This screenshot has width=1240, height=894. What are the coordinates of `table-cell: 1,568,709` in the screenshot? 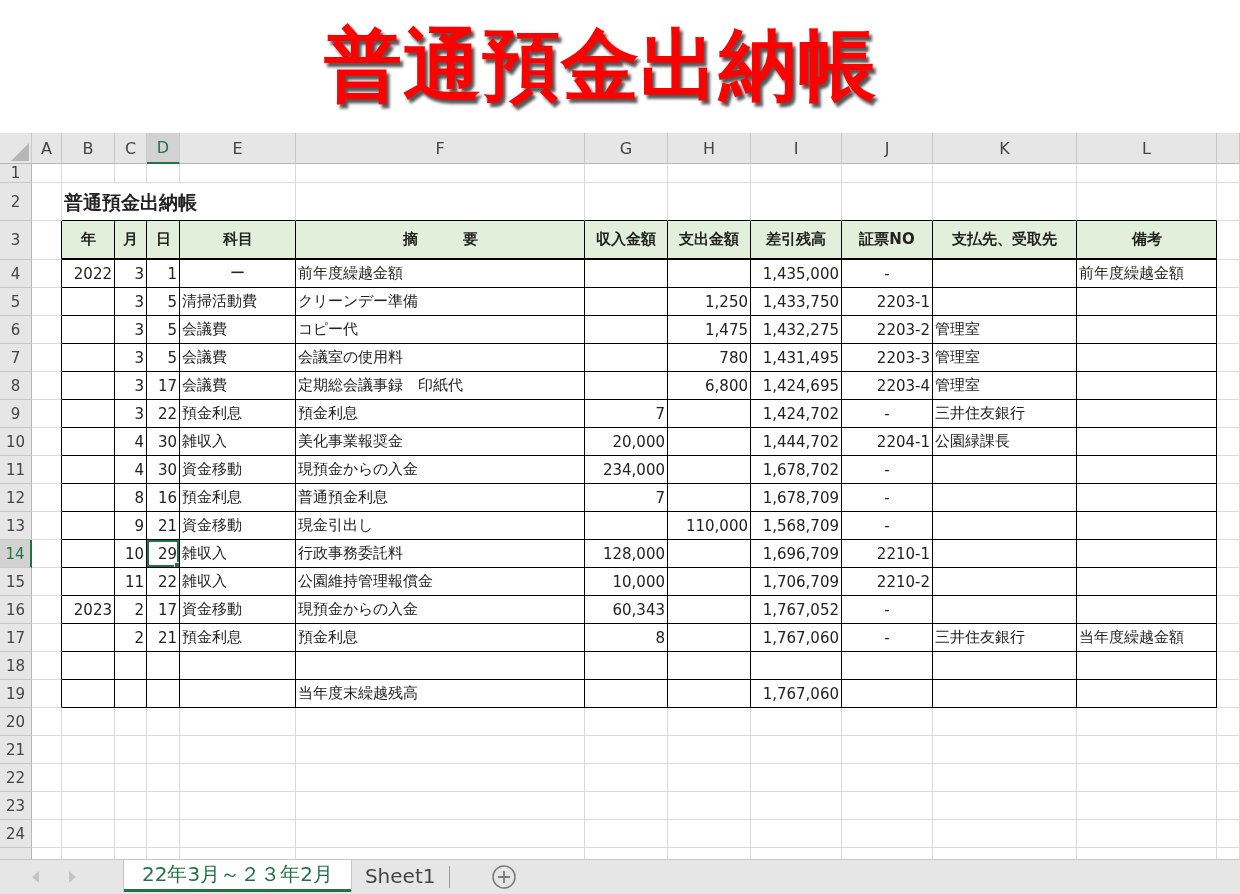 It's located at (796, 526).